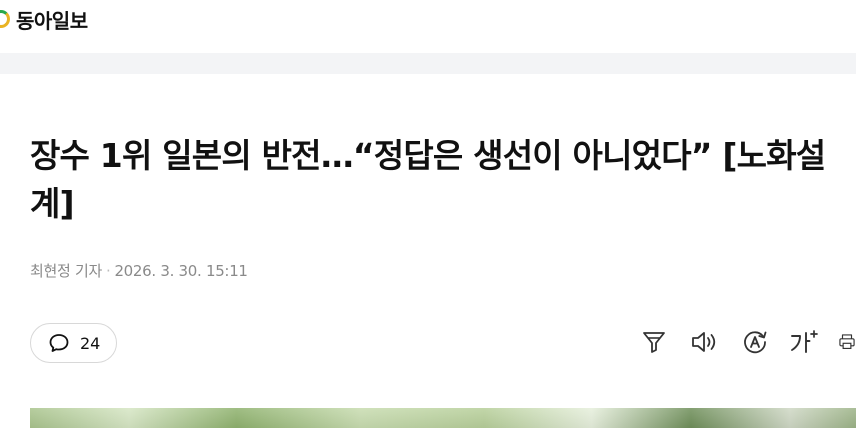 The height and width of the screenshot is (428, 856). I want to click on comment-icon, so click(59, 343).